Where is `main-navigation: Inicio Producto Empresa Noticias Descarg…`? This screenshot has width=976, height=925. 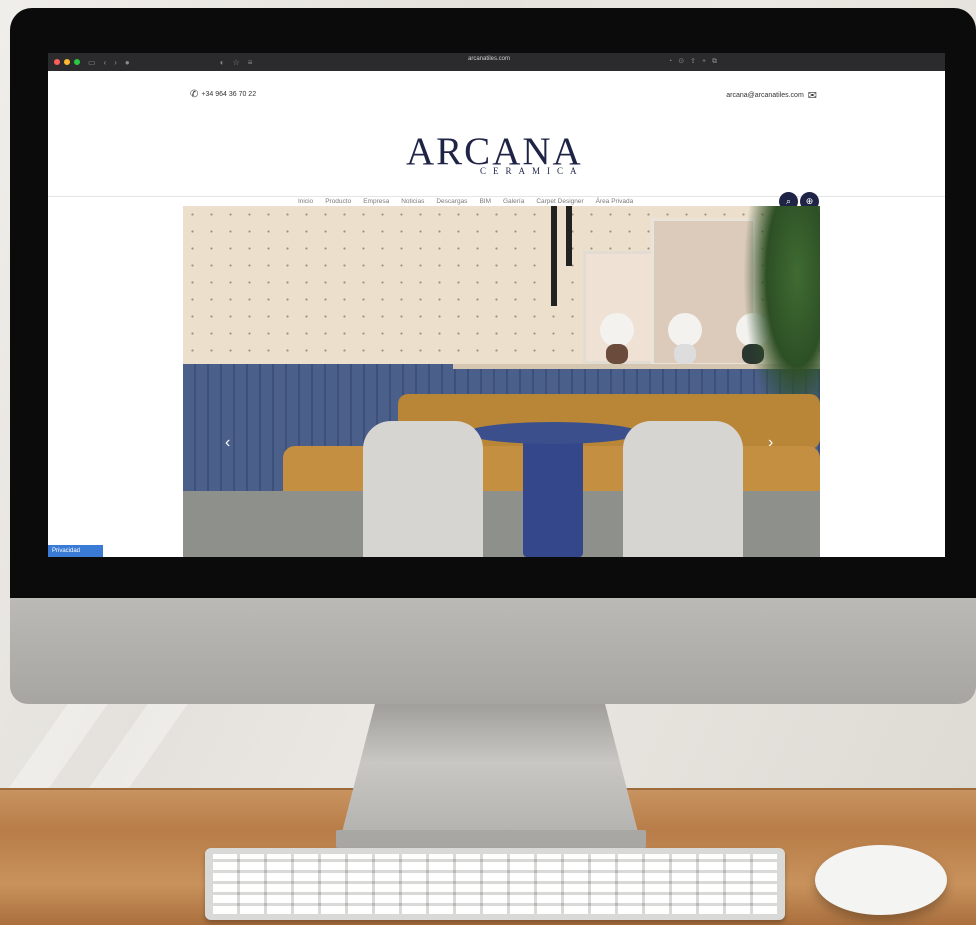 main-navigation: Inicio Producto Empresa Noticias Descarg… is located at coordinates (465, 201).